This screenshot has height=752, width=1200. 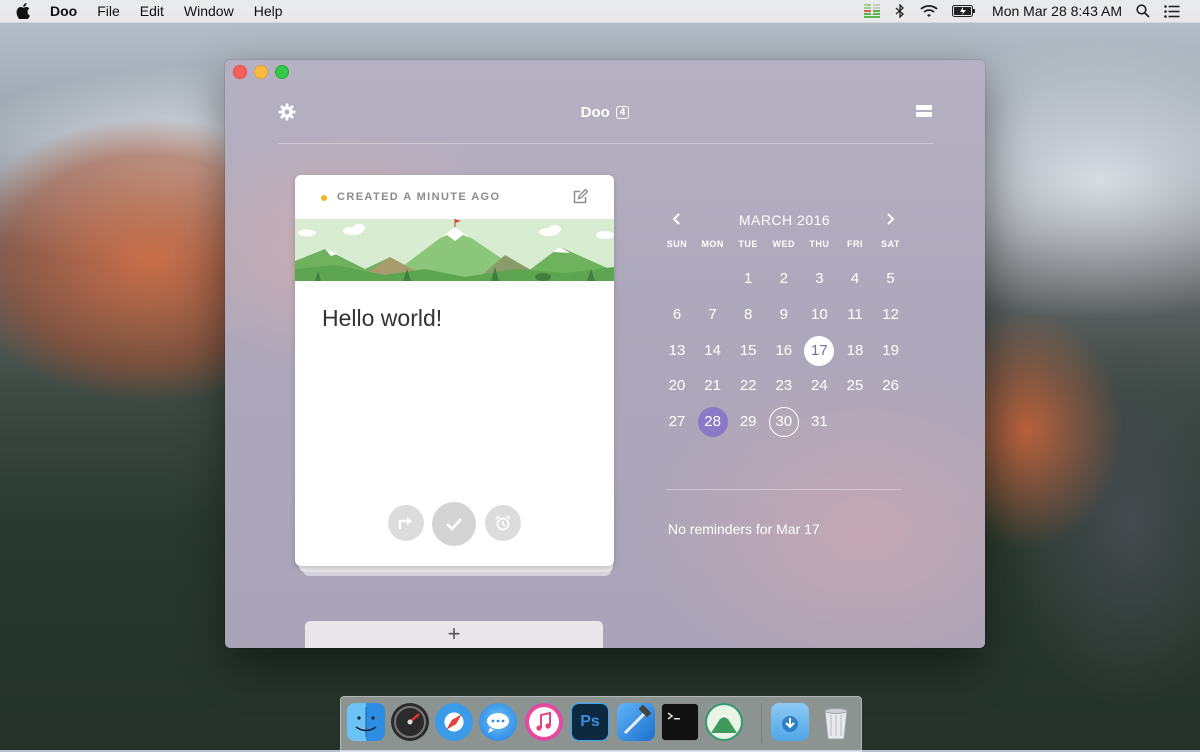 What do you see at coordinates (454, 634) in the screenshot?
I see `add-note-button: +` at bounding box center [454, 634].